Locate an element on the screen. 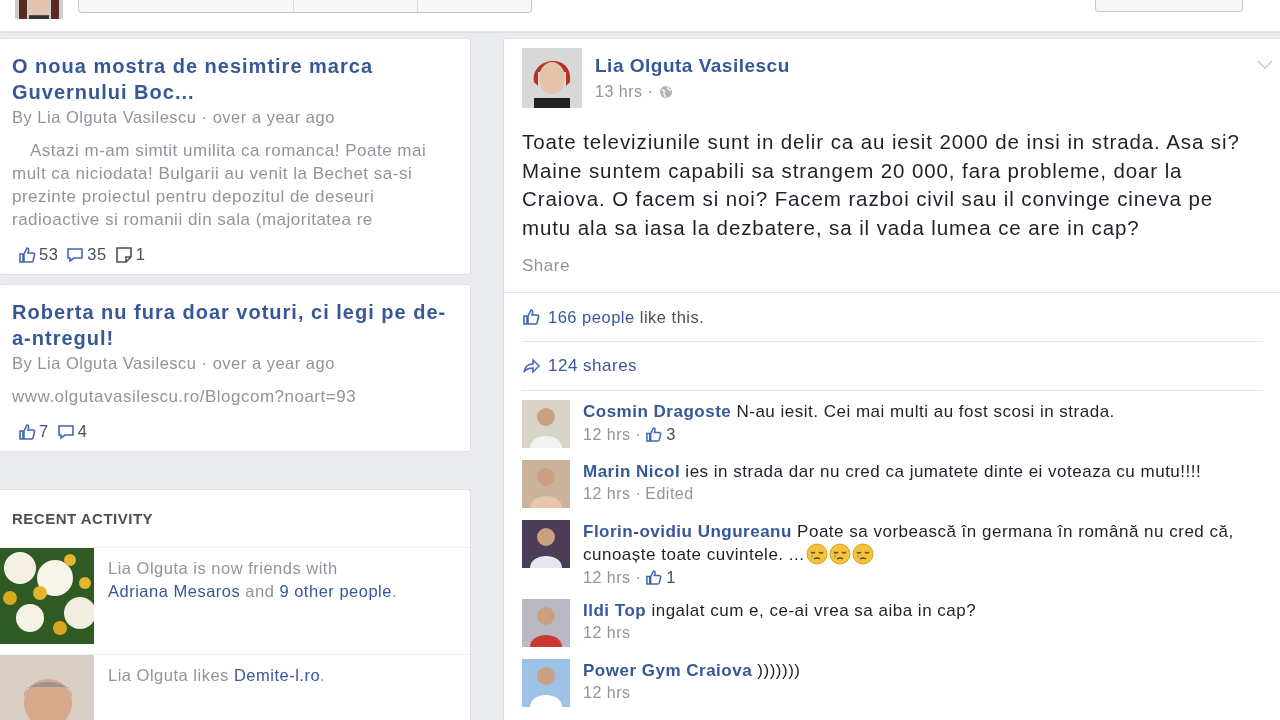 This screenshot has width=1280, height=720. commenter-link: Power Gym Craiova is located at coordinates (668, 670).